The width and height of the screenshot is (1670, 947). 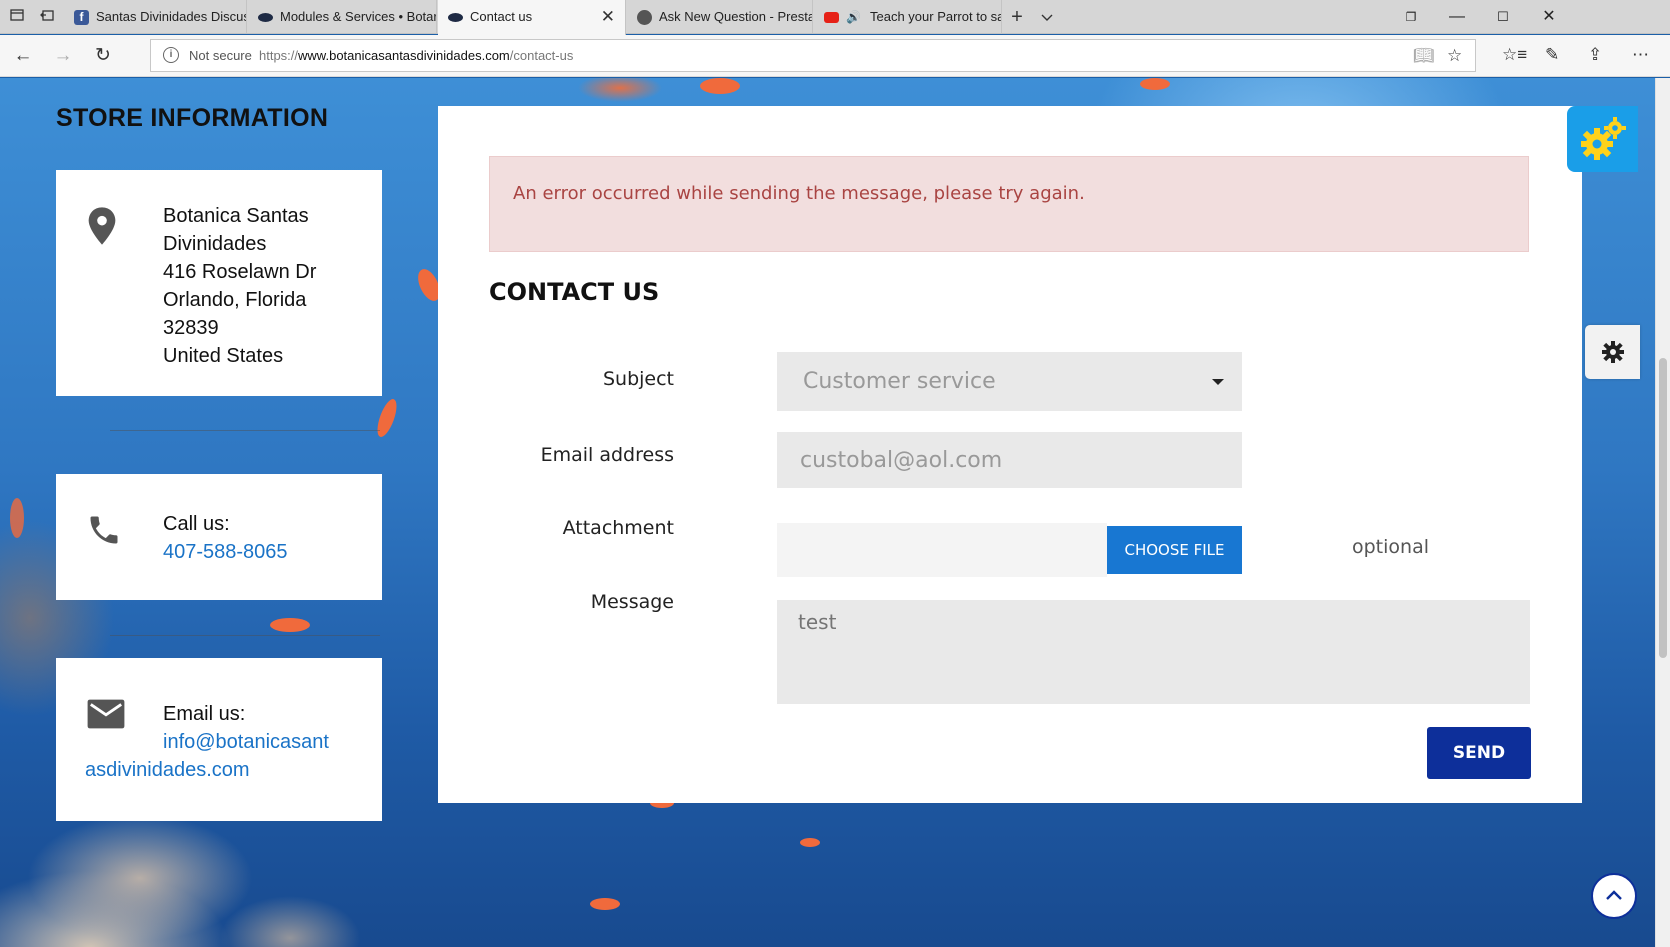 What do you see at coordinates (936, 16) in the screenshot?
I see `tab-label: Teach your Parrot to sa` at bounding box center [936, 16].